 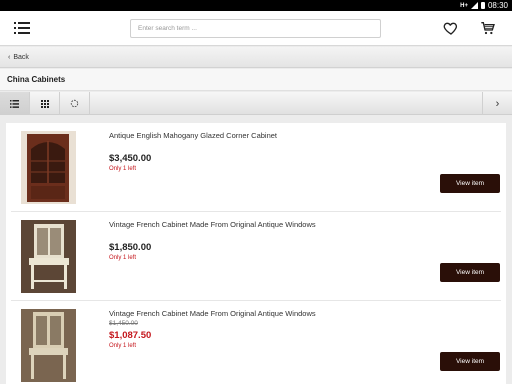 I want to click on cart-icon, so click(x=488, y=28).